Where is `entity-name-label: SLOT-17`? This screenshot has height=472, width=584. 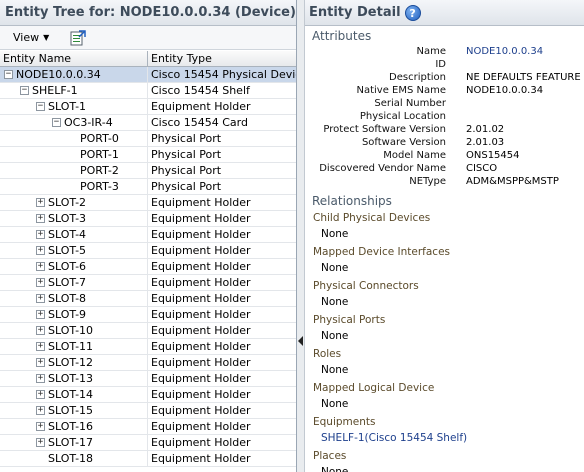 entity-name-label: SLOT-17 is located at coordinates (71, 442).